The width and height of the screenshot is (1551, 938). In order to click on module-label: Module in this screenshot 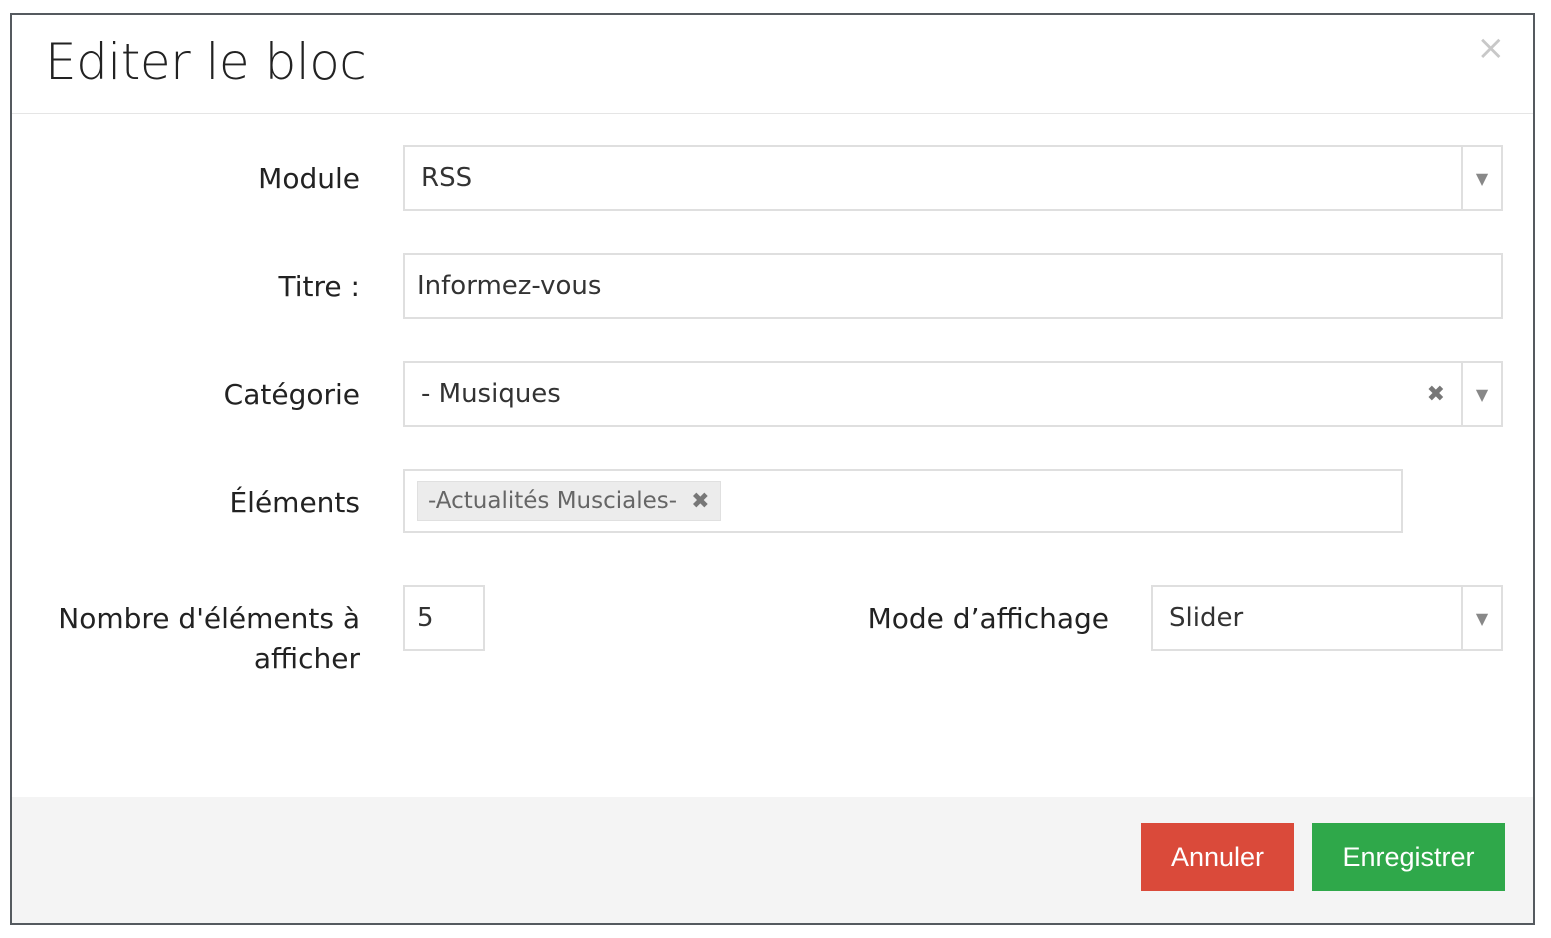, I will do `click(309, 178)`.